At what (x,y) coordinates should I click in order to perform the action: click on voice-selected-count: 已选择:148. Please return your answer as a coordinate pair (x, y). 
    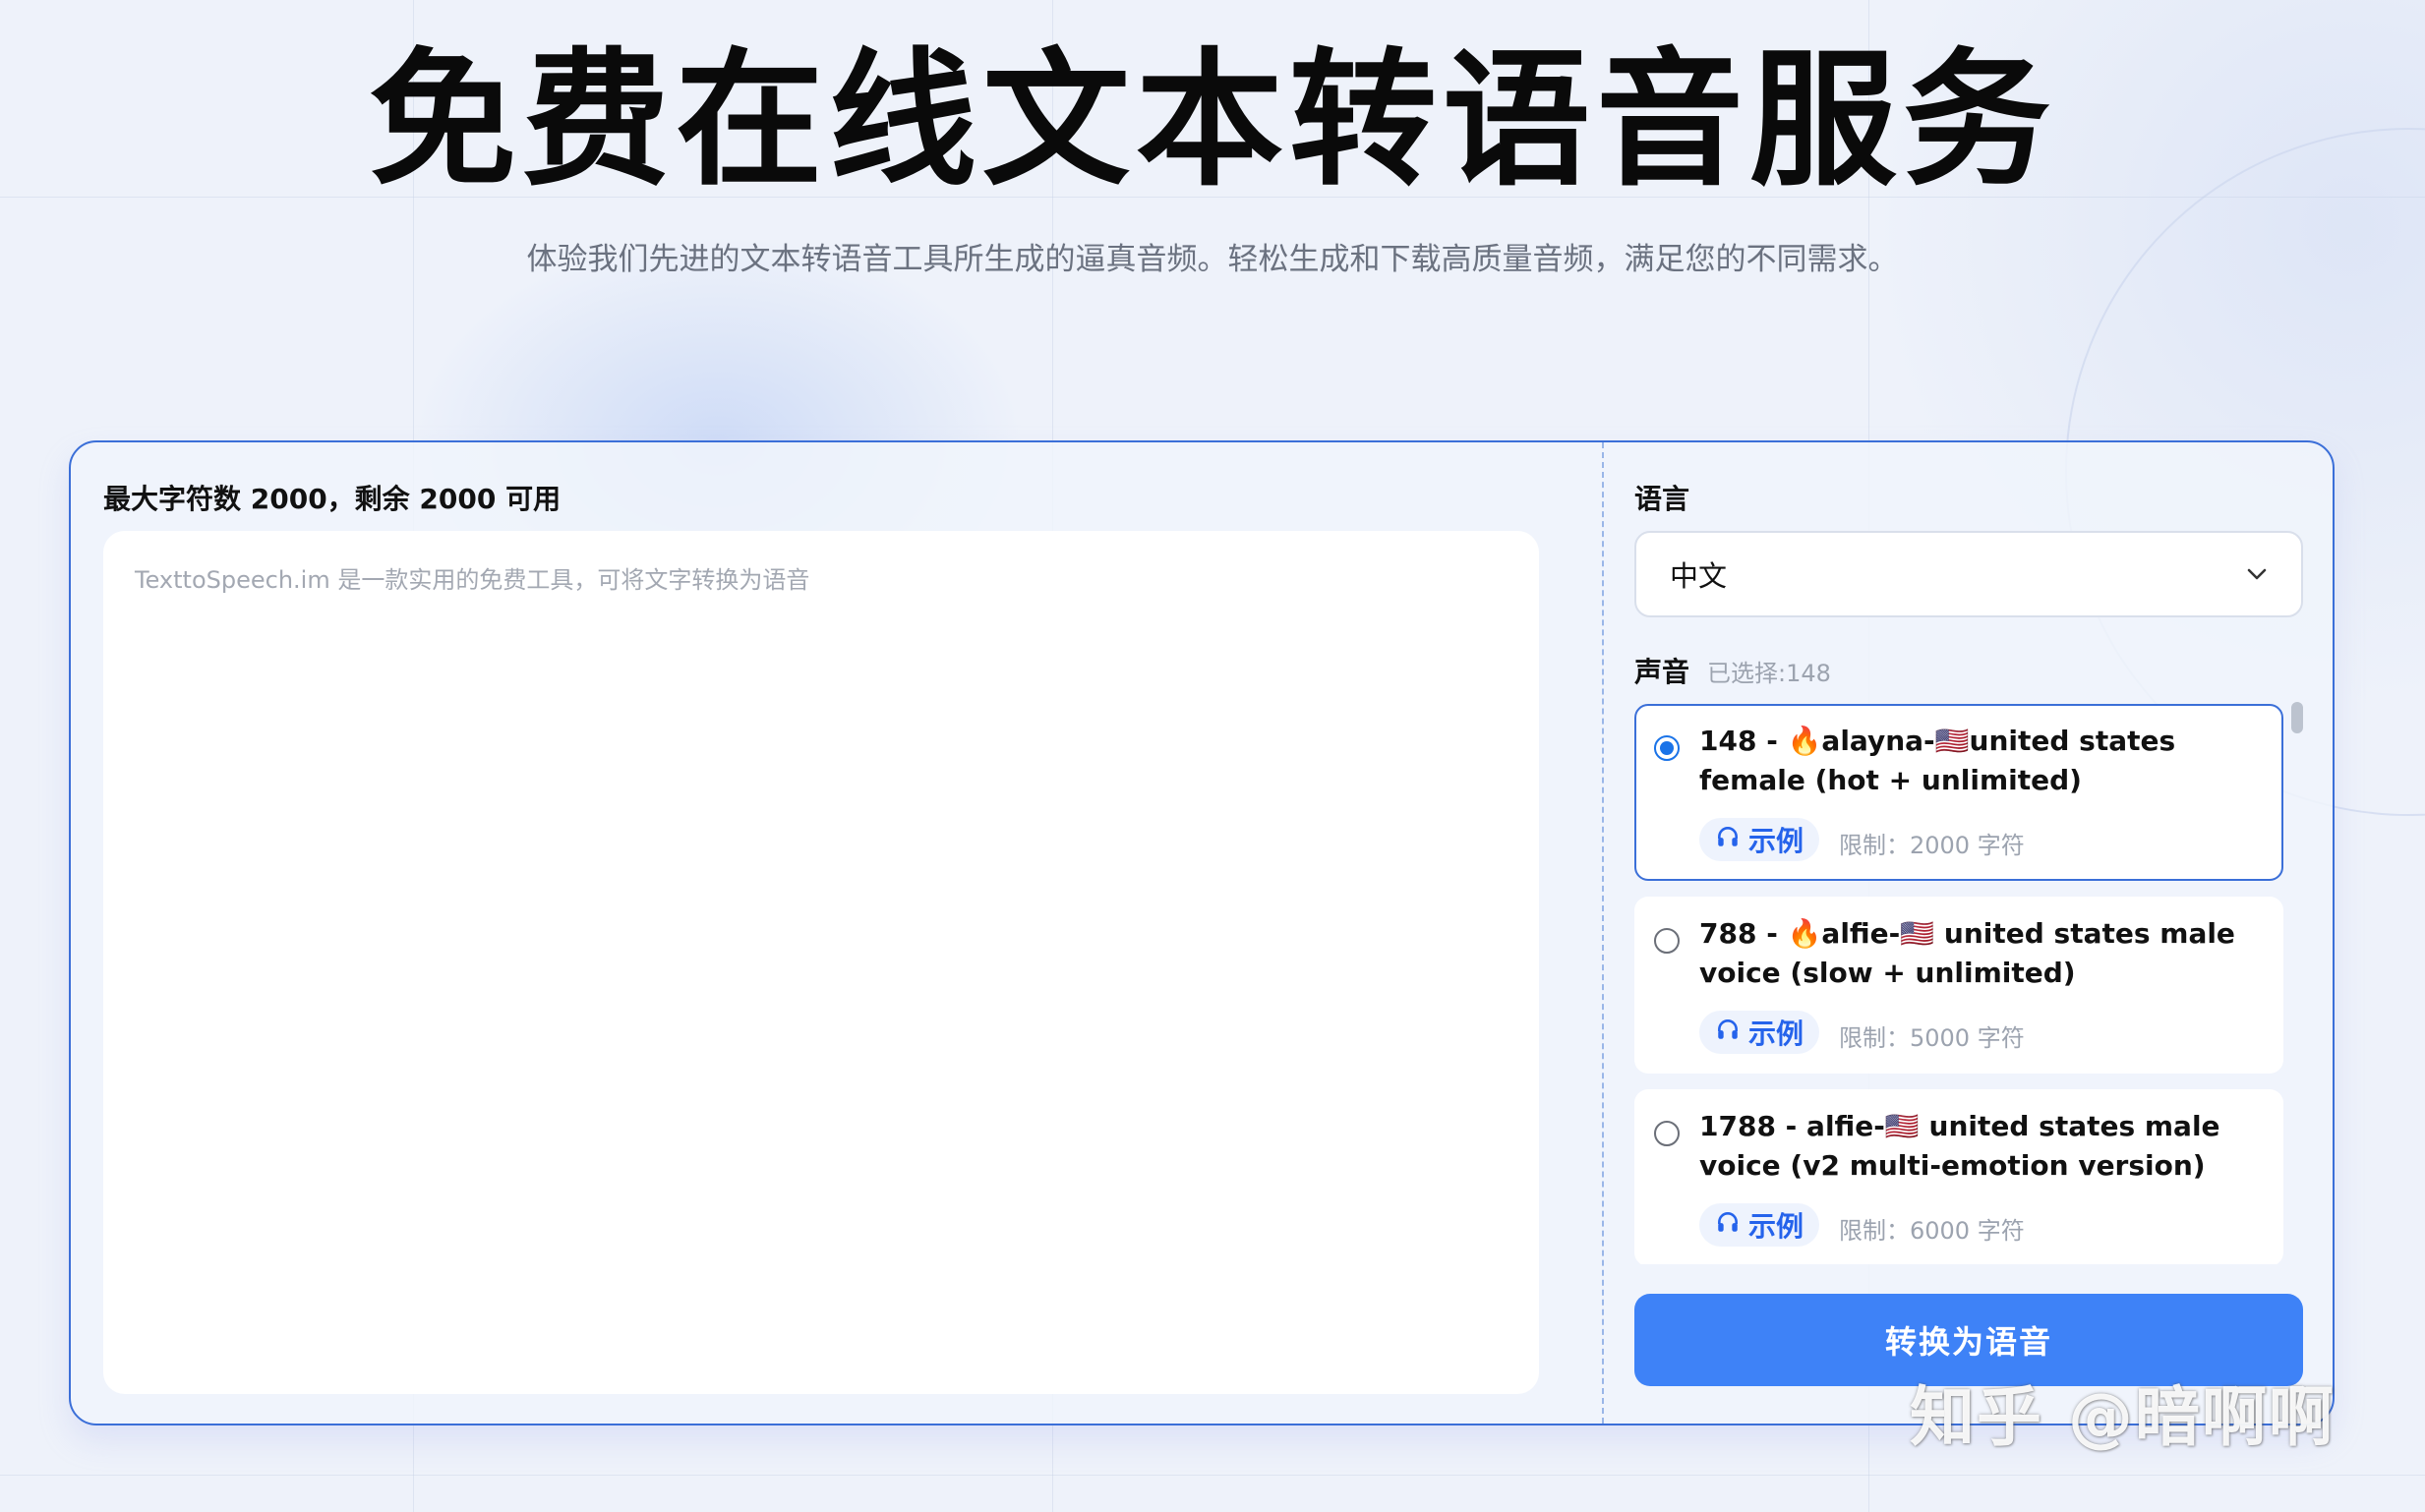
    Looking at the image, I should click on (1769, 673).